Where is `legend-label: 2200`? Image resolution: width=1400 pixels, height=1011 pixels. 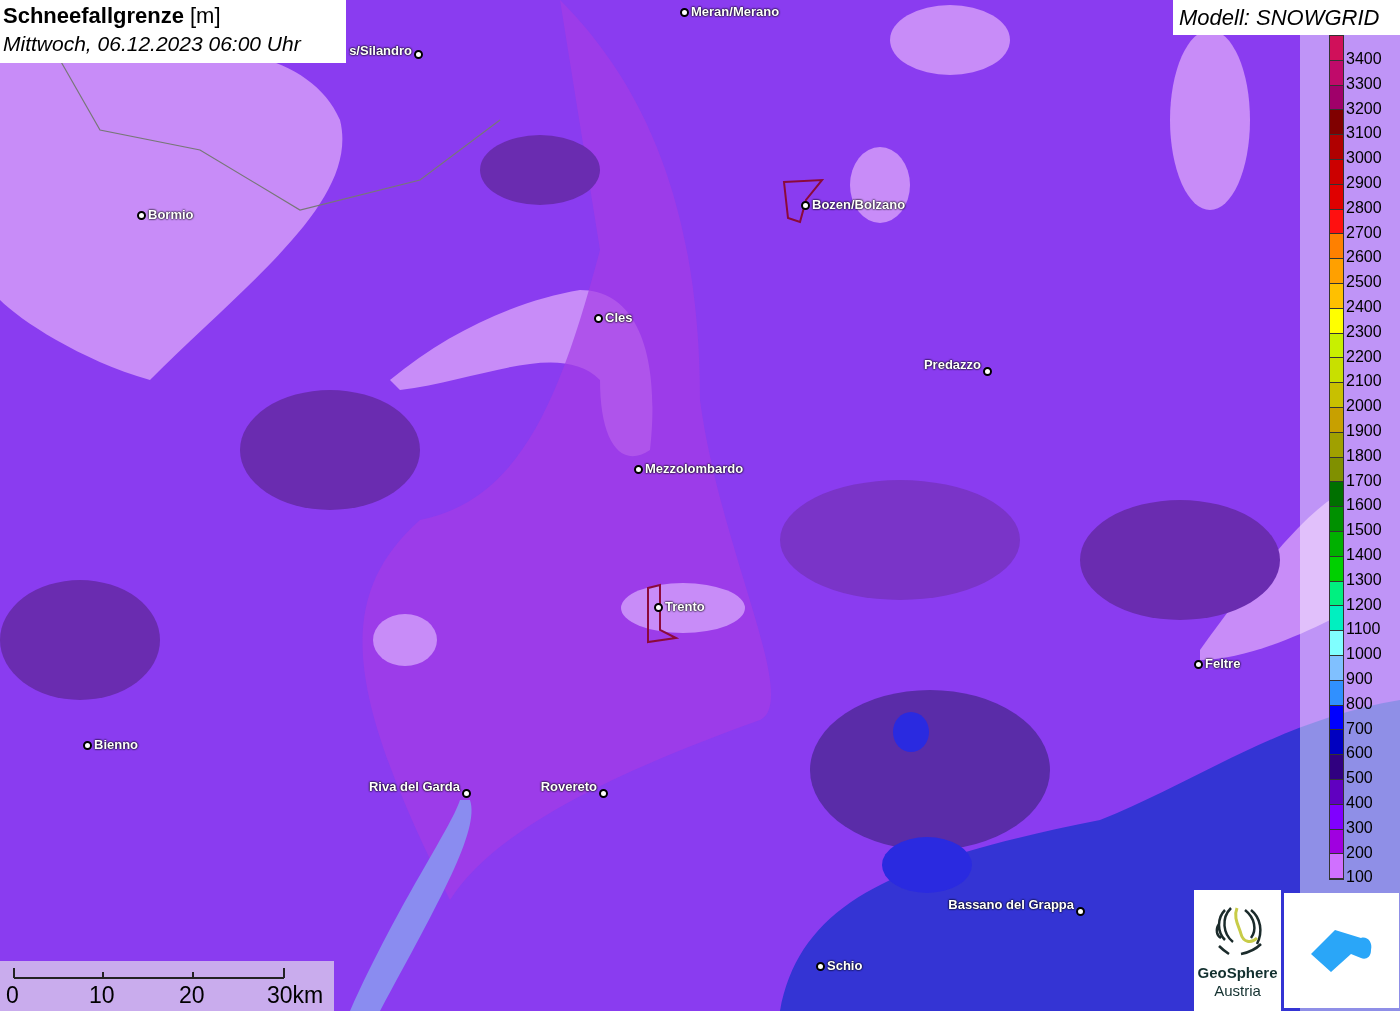
legend-label: 2200 is located at coordinates (1364, 356).